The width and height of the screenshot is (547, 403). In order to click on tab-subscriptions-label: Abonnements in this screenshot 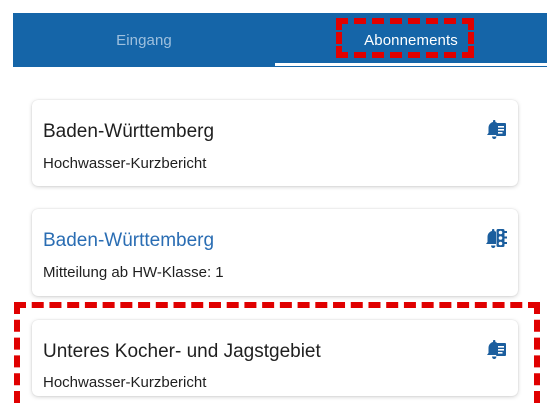, I will do `click(411, 40)`.